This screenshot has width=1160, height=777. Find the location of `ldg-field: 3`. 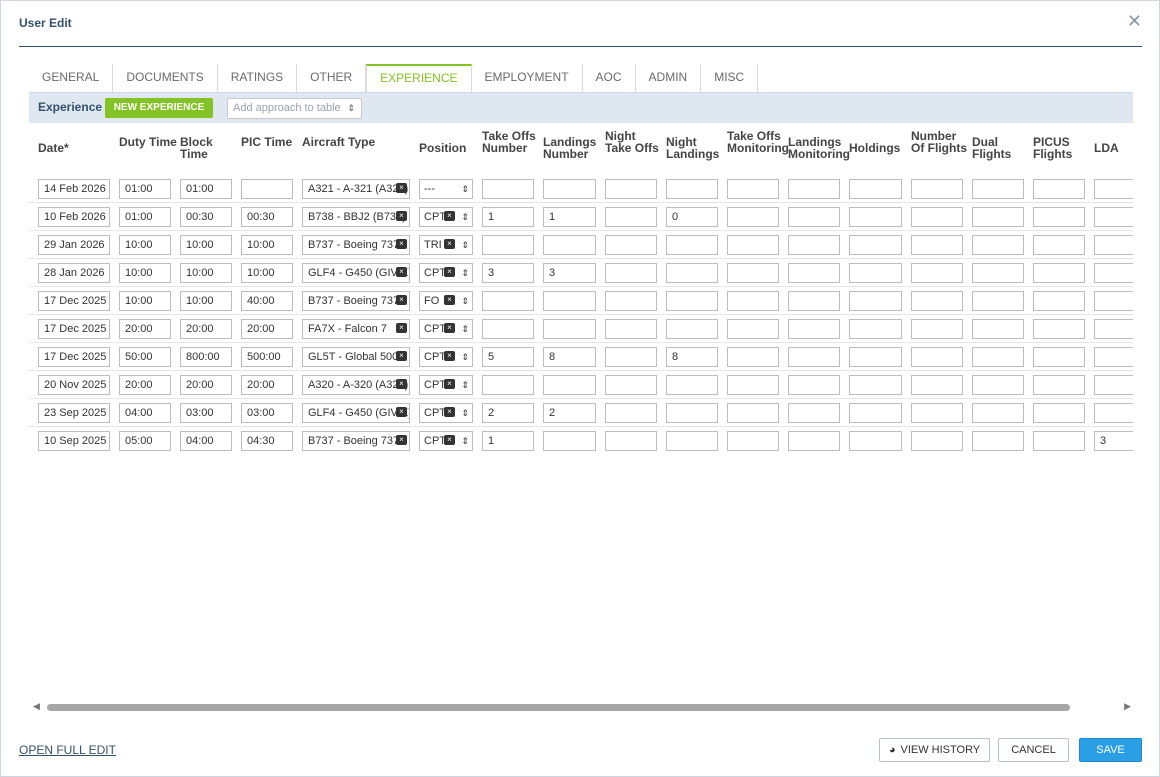

ldg-field: 3 is located at coordinates (569, 273).